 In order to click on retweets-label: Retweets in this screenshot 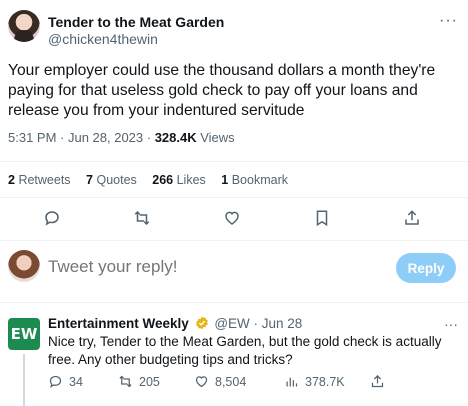, I will do `click(44, 180)`.